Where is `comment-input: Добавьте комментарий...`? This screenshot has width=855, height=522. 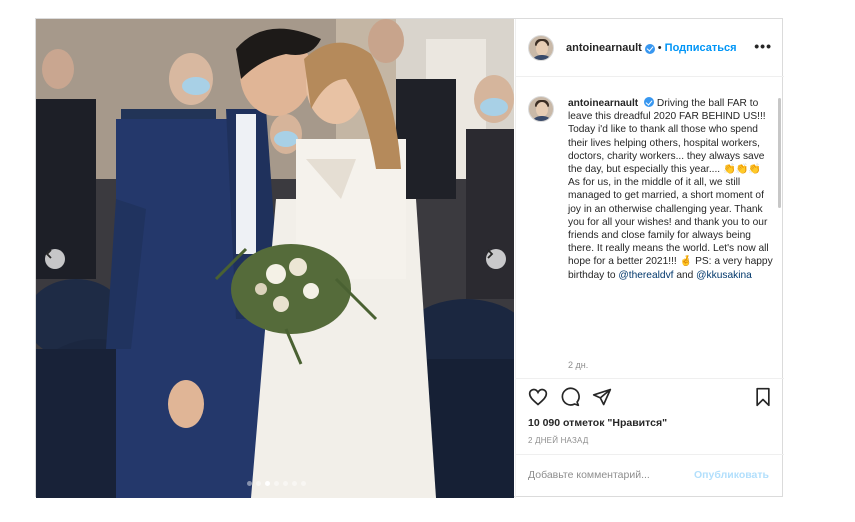 comment-input: Добавьте комментарий... is located at coordinates (589, 475).